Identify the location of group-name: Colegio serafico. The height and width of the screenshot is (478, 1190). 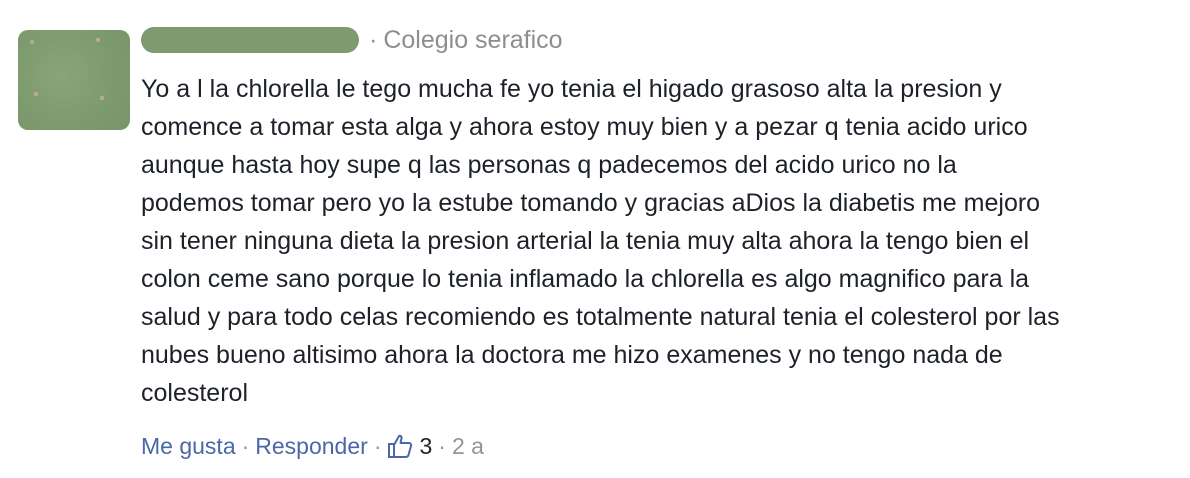
(472, 40).